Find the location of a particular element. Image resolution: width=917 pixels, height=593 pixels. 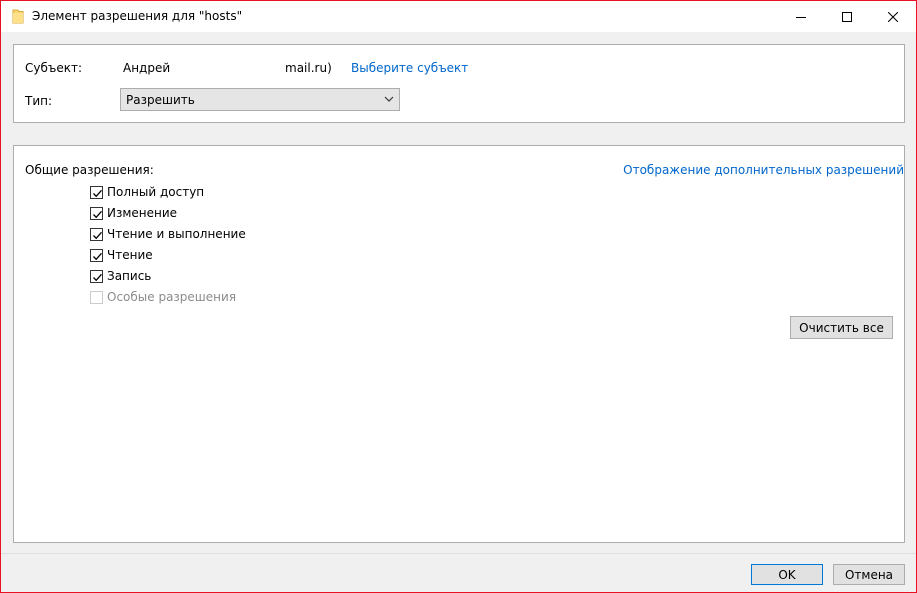

close-icon is located at coordinates (893, 16).